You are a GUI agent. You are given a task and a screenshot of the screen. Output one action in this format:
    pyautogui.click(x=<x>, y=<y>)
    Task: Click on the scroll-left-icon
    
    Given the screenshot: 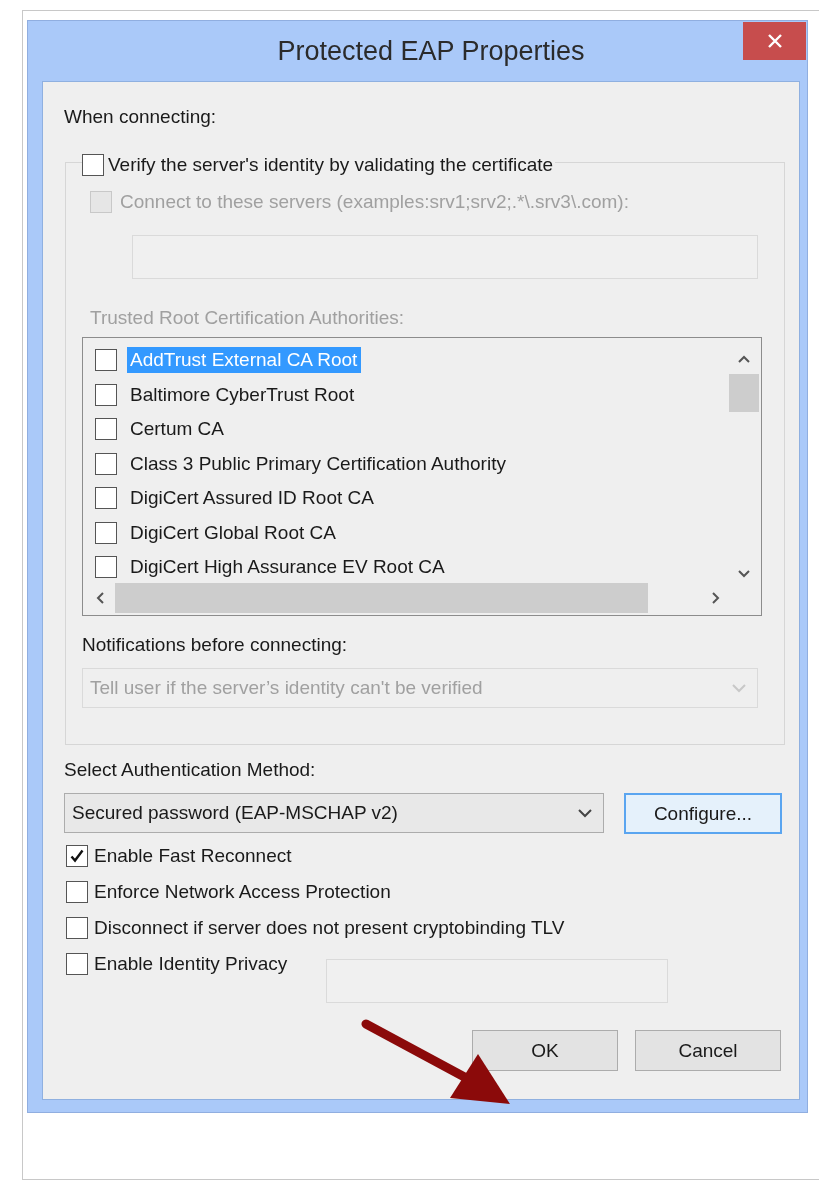 What is the action you would take?
    pyautogui.click(x=100, y=598)
    